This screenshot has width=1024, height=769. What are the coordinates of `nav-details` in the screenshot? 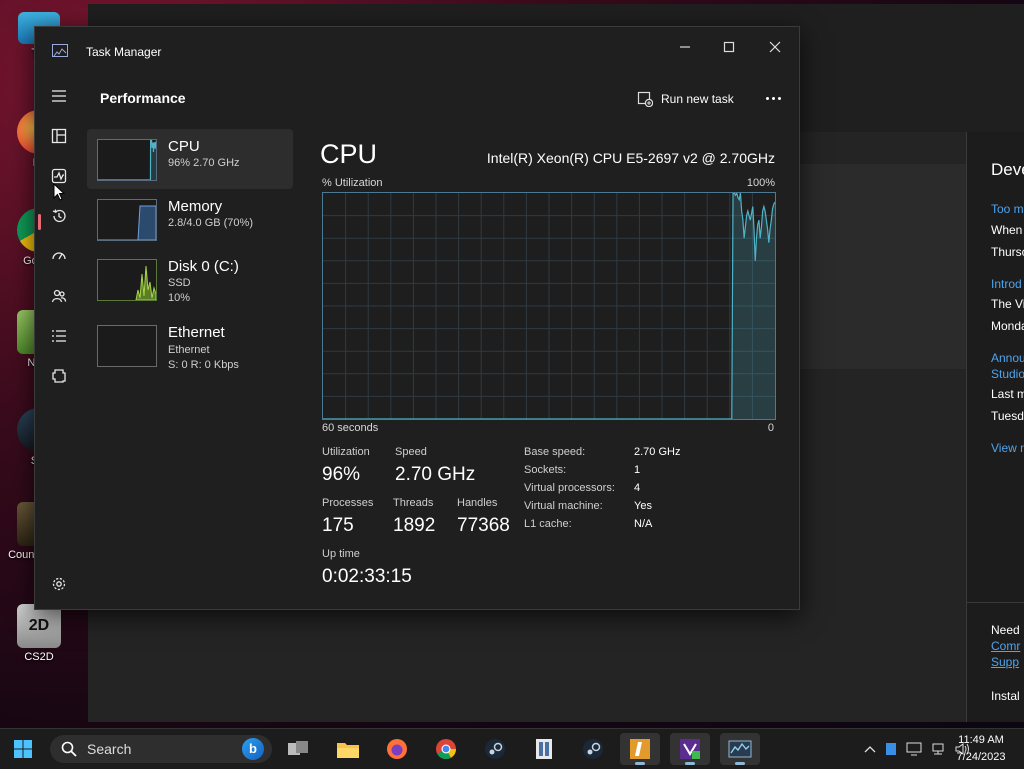 It's located at (59, 336).